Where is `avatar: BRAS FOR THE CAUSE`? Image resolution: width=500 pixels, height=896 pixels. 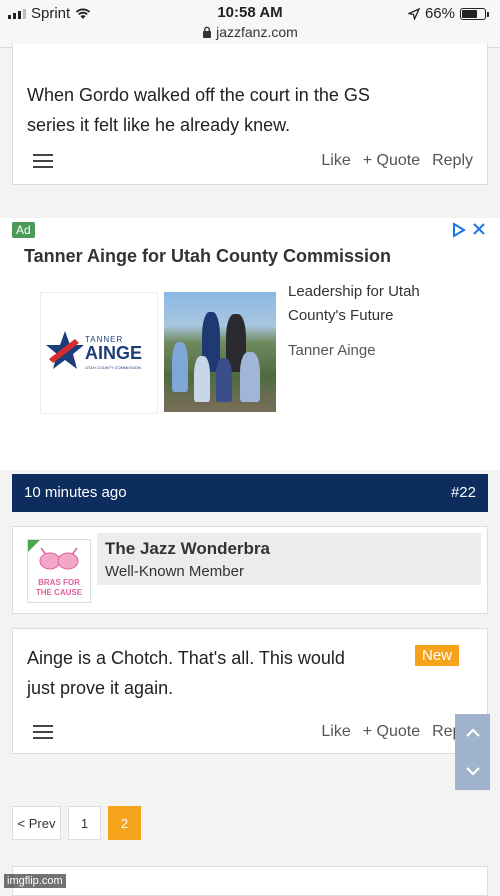
avatar: BRAS FOR THE CAUSE is located at coordinates (59, 571).